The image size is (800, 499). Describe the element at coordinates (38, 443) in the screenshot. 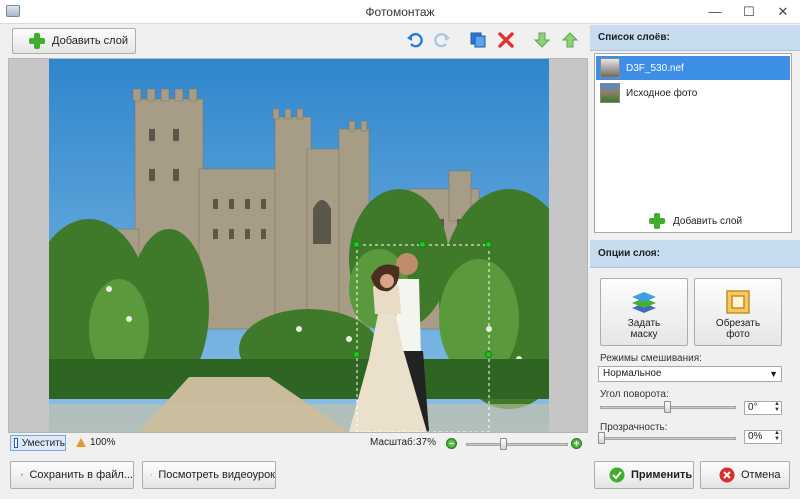

I see `fit-button: Уместить` at that location.